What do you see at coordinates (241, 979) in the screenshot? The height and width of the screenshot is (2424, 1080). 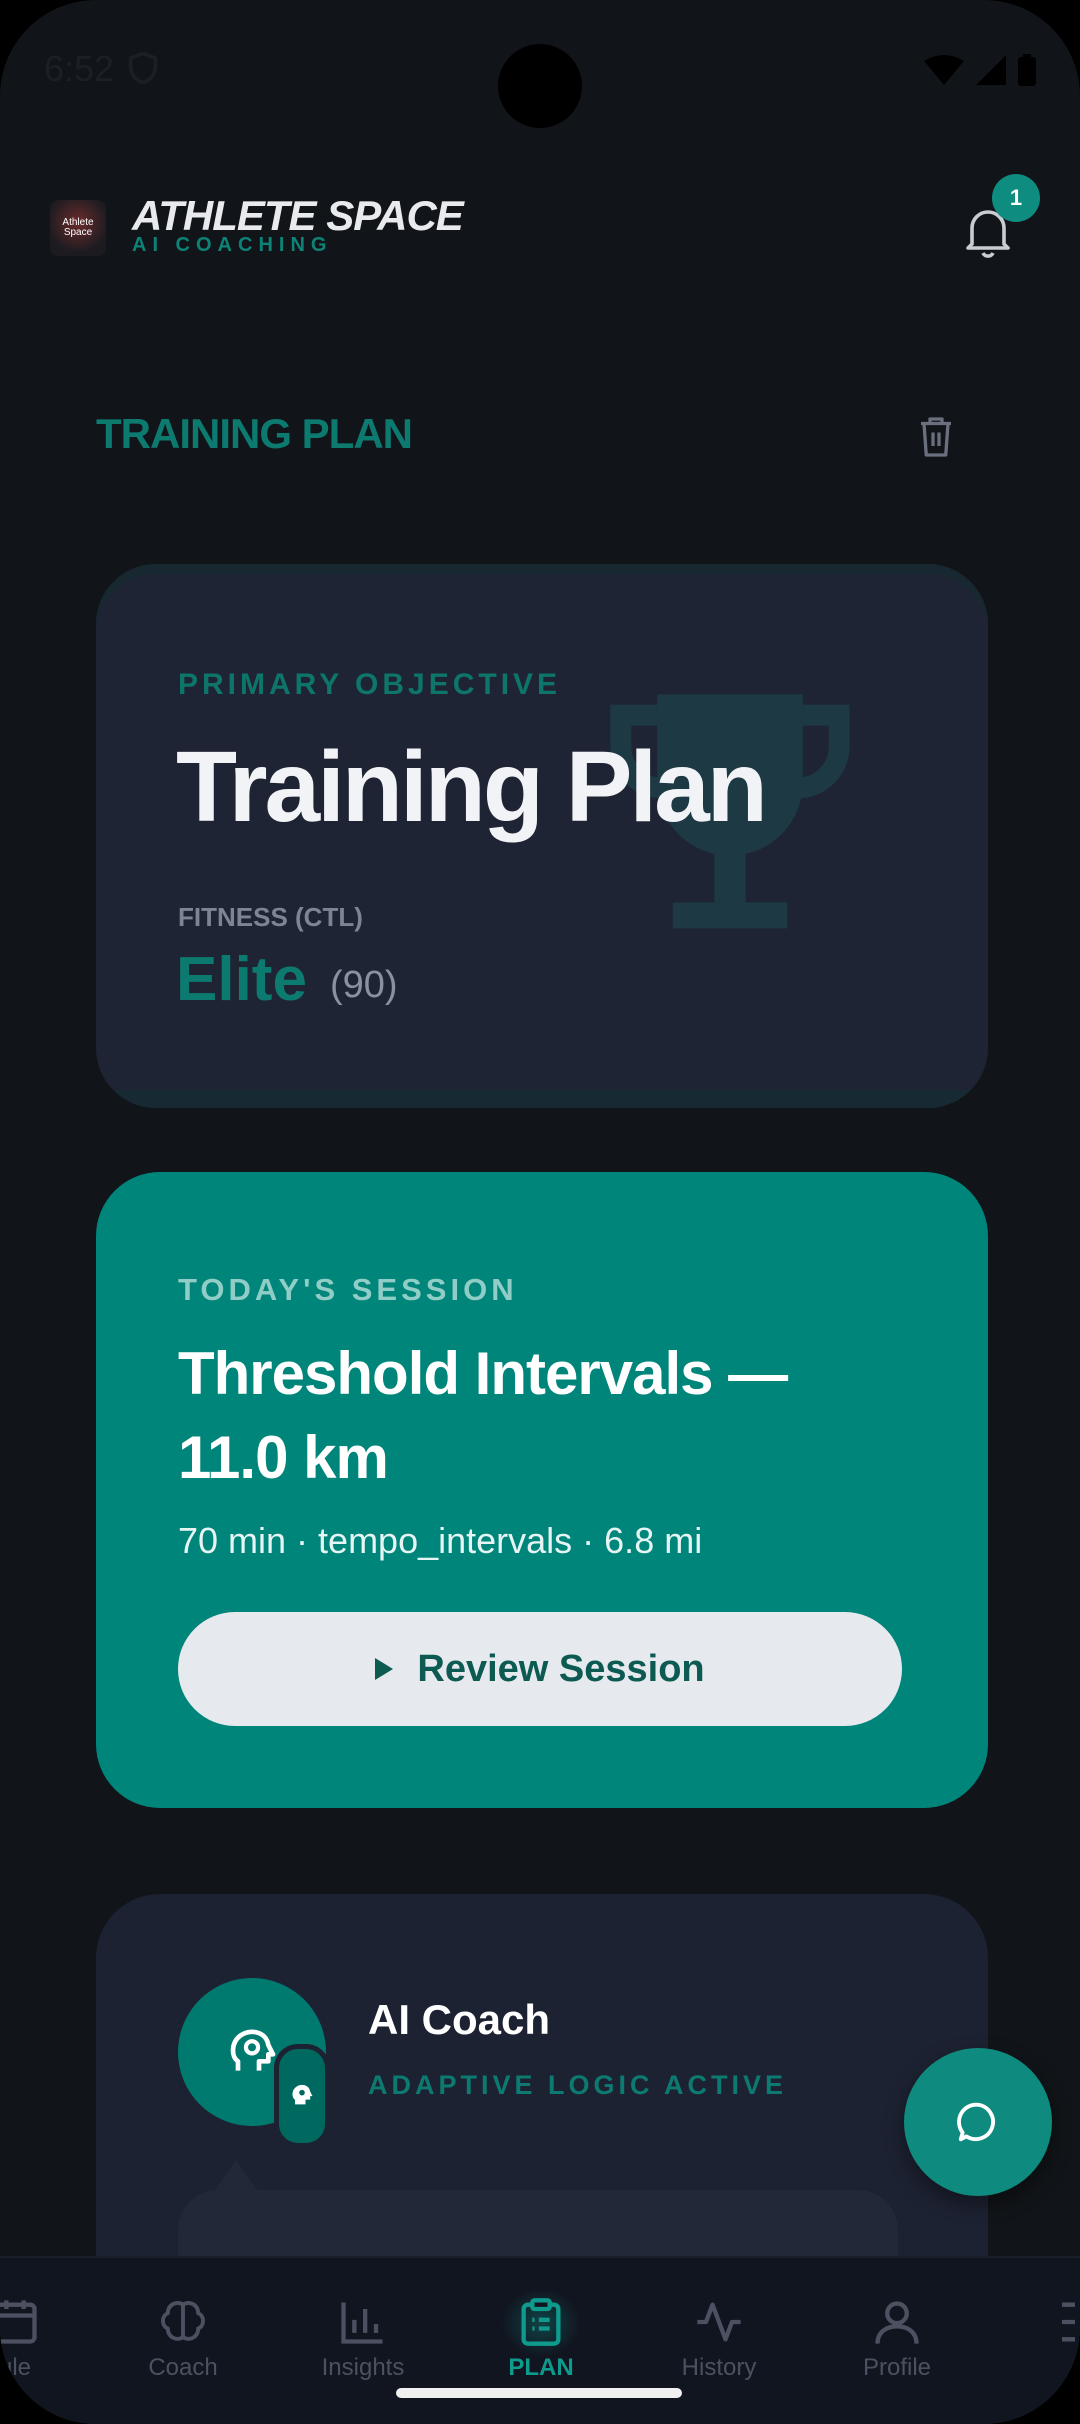 I see `fitness-value: Elite` at bounding box center [241, 979].